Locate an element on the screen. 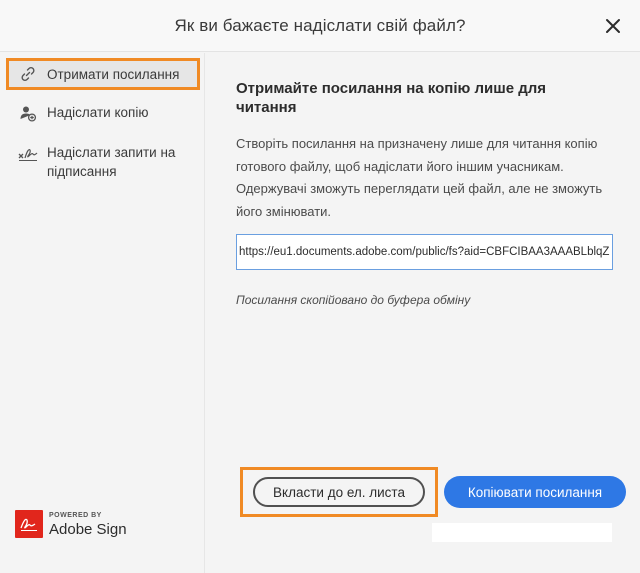 The image size is (640, 573). sidebar-item-get-link: Отримати посилання is located at coordinates (103, 74).